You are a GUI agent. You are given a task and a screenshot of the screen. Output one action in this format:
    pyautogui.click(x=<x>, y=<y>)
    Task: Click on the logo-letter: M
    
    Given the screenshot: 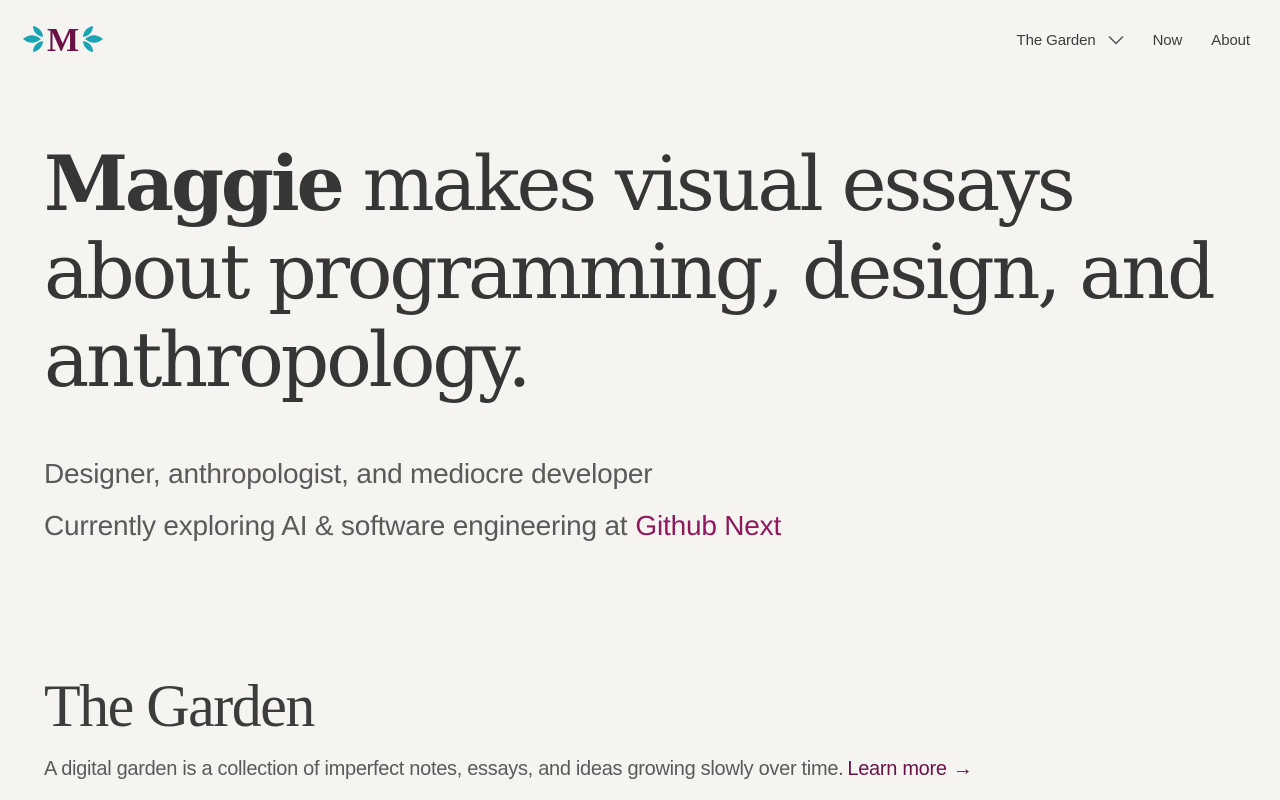 What is the action you would take?
    pyautogui.click(x=63, y=39)
    